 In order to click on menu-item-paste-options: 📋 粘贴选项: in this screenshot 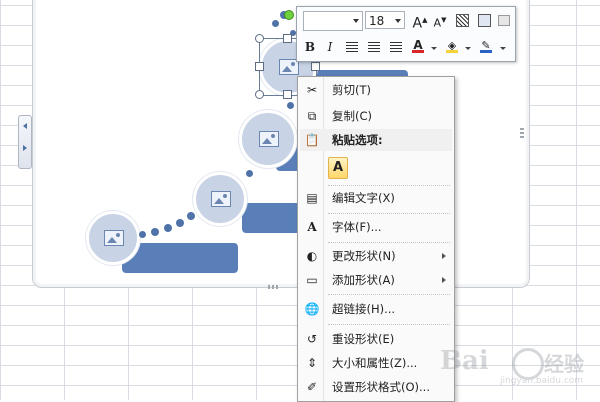, I will do `click(376, 140)`.